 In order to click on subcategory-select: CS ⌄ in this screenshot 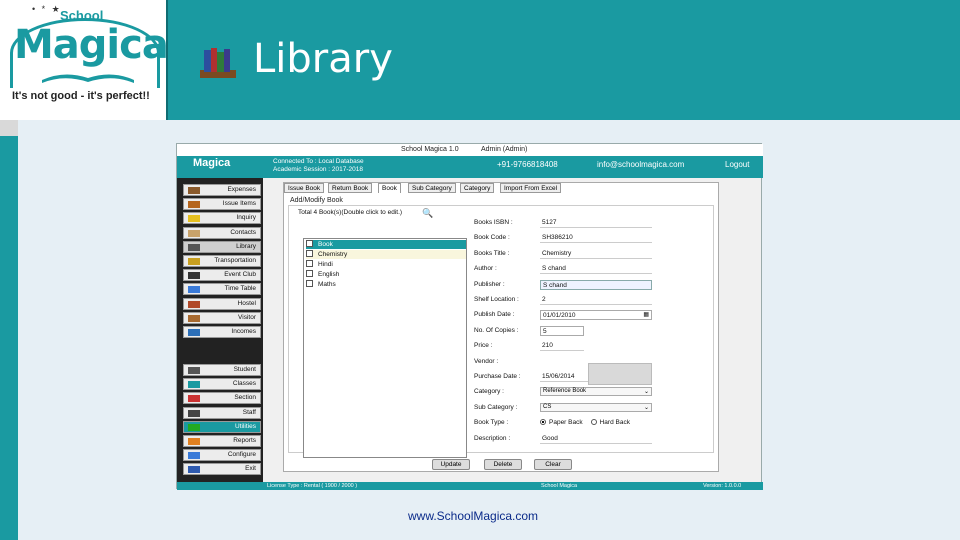, I will do `click(596, 407)`.